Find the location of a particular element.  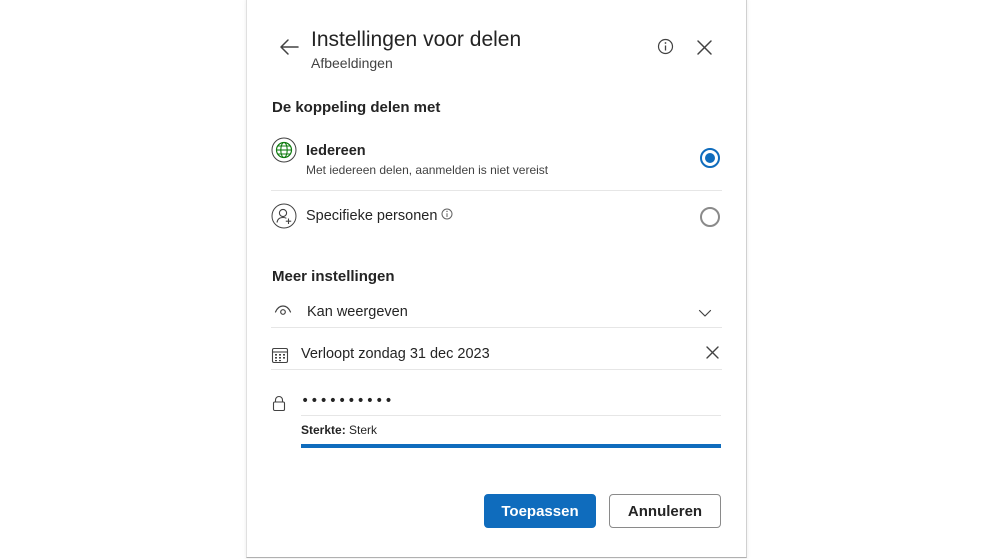

radio-everyone-selected is located at coordinates (710, 158).